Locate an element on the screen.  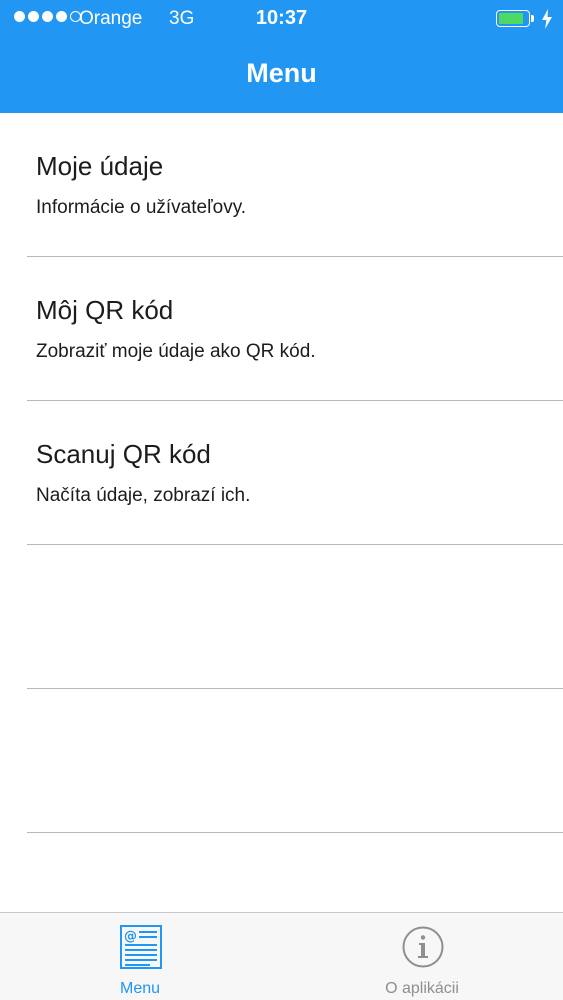
status-time: 10:37 is located at coordinates (281, 18).